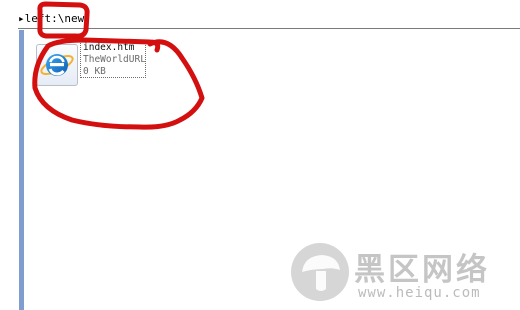 The width and height of the screenshot is (520, 310). I want to click on watermark-url: www.heiqu.com, so click(419, 293).